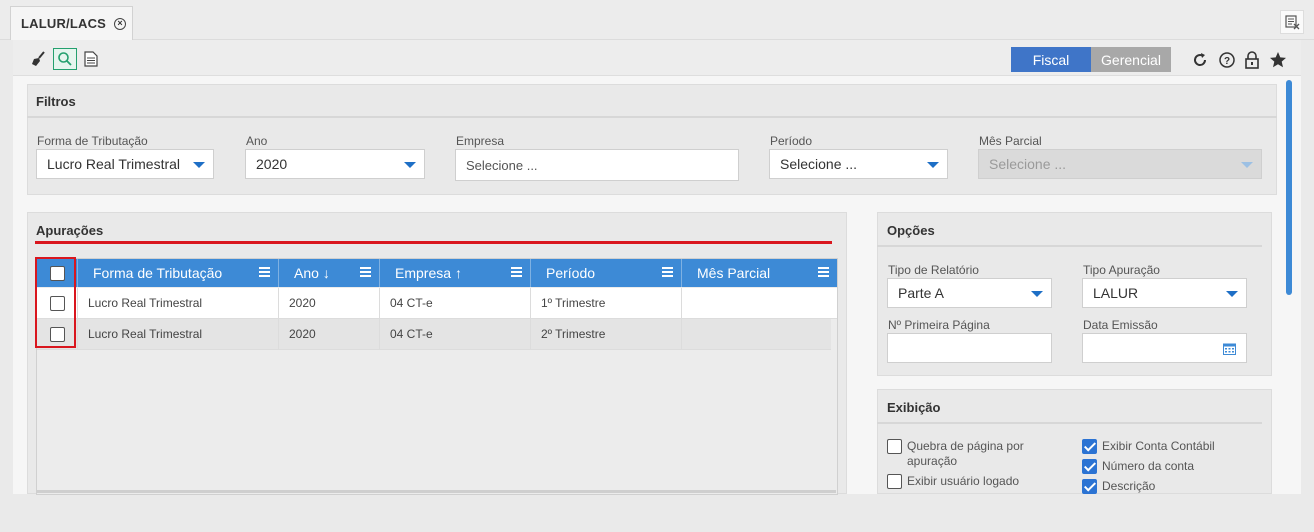 The image size is (1314, 532). Describe the element at coordinates (1278, 60) in the screenshot. I see `star-icon` at that location.